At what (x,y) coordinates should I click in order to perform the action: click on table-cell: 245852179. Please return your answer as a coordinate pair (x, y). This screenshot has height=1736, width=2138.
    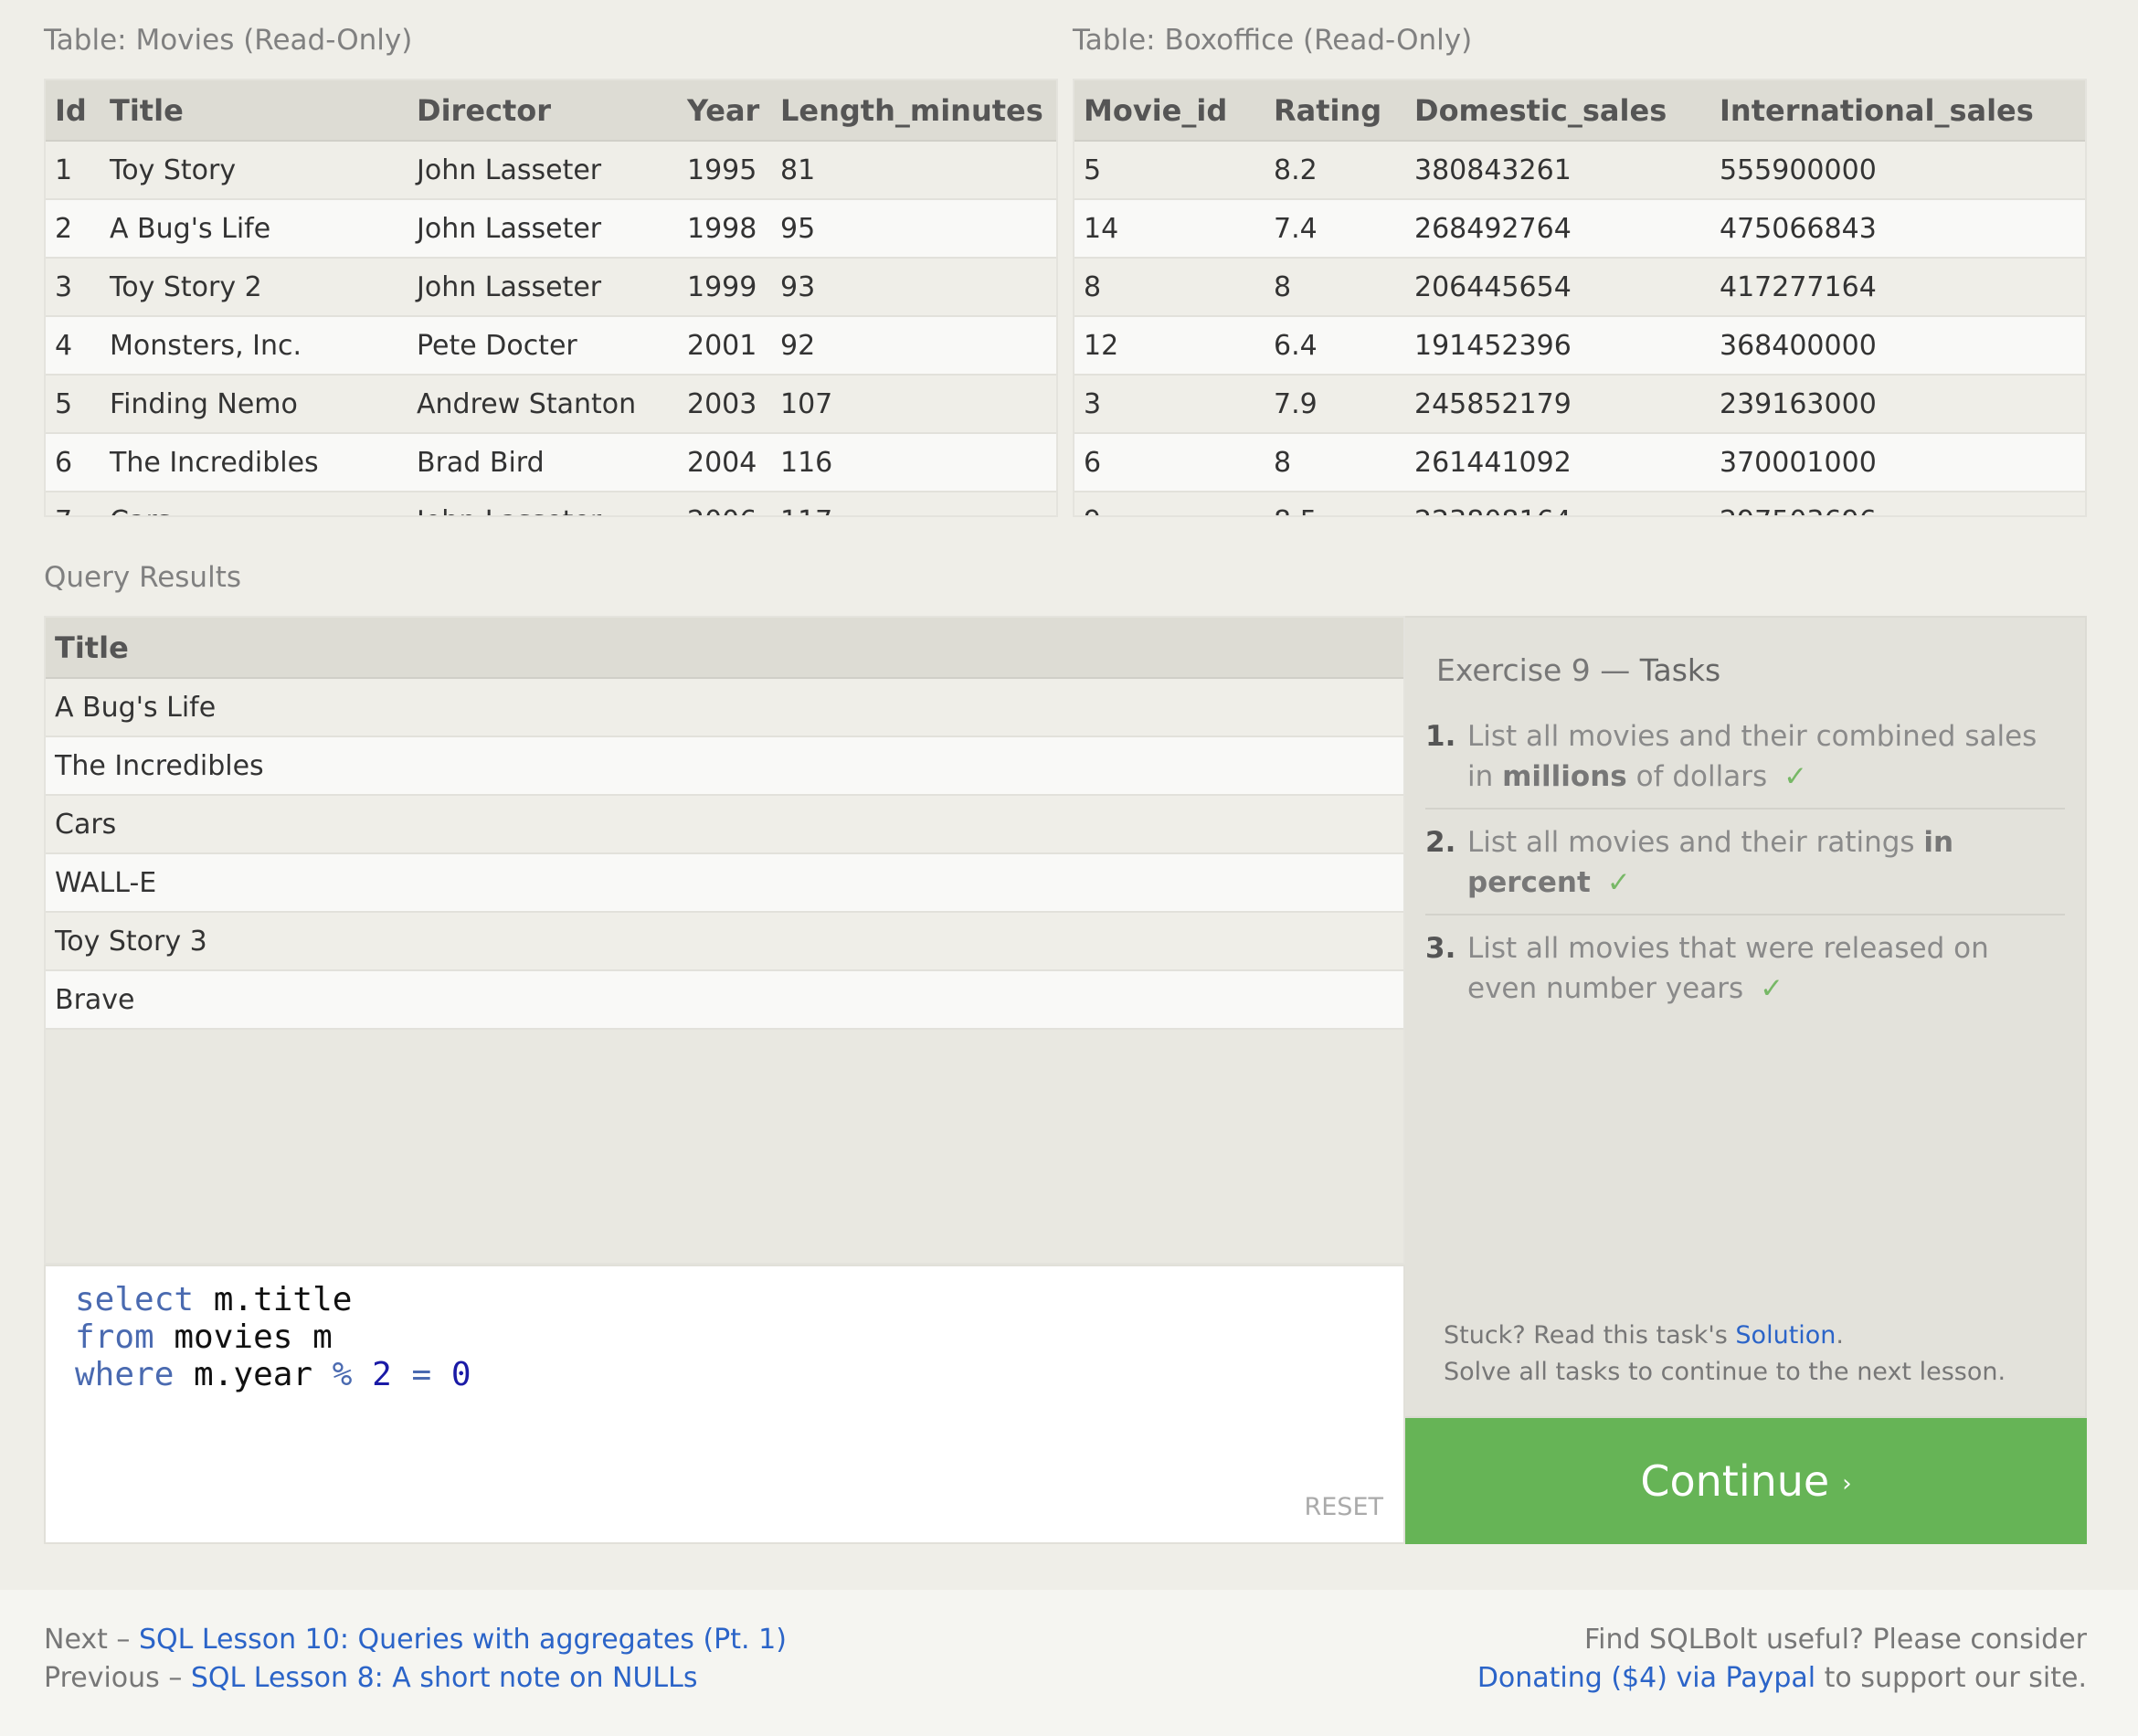
    Looking at the image, I should click on (1557, 404).